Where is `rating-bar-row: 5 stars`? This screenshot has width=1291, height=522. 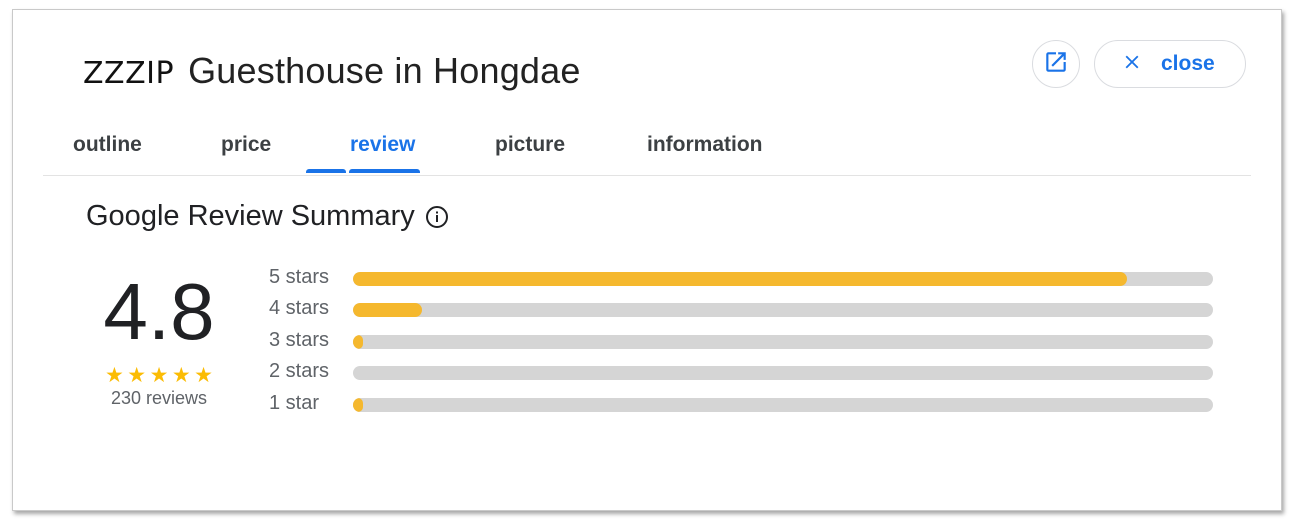 rating-bar-row: 5 stars is located at coordinates (744, 278).